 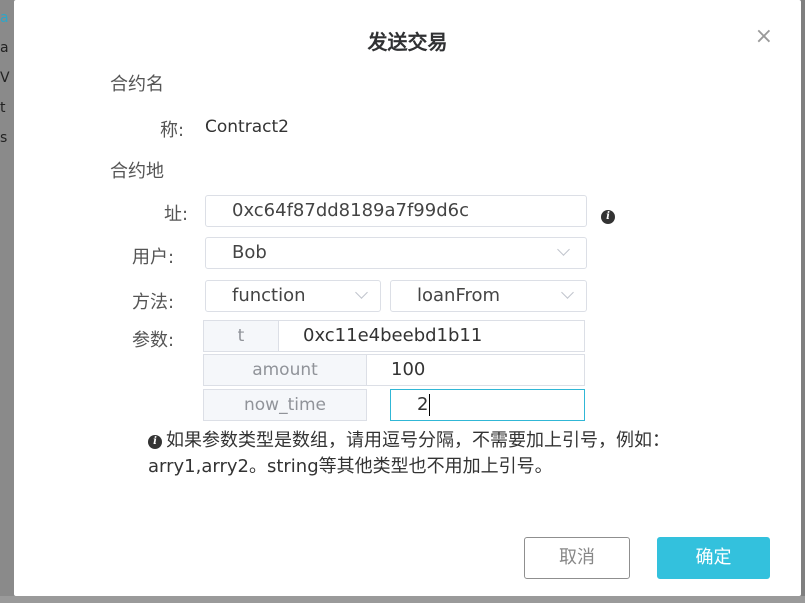 What do you see at coordinates (423, 404) in the screenshot?
I see `param-input-now-time-value: 2` at bounding box center [423, 404].